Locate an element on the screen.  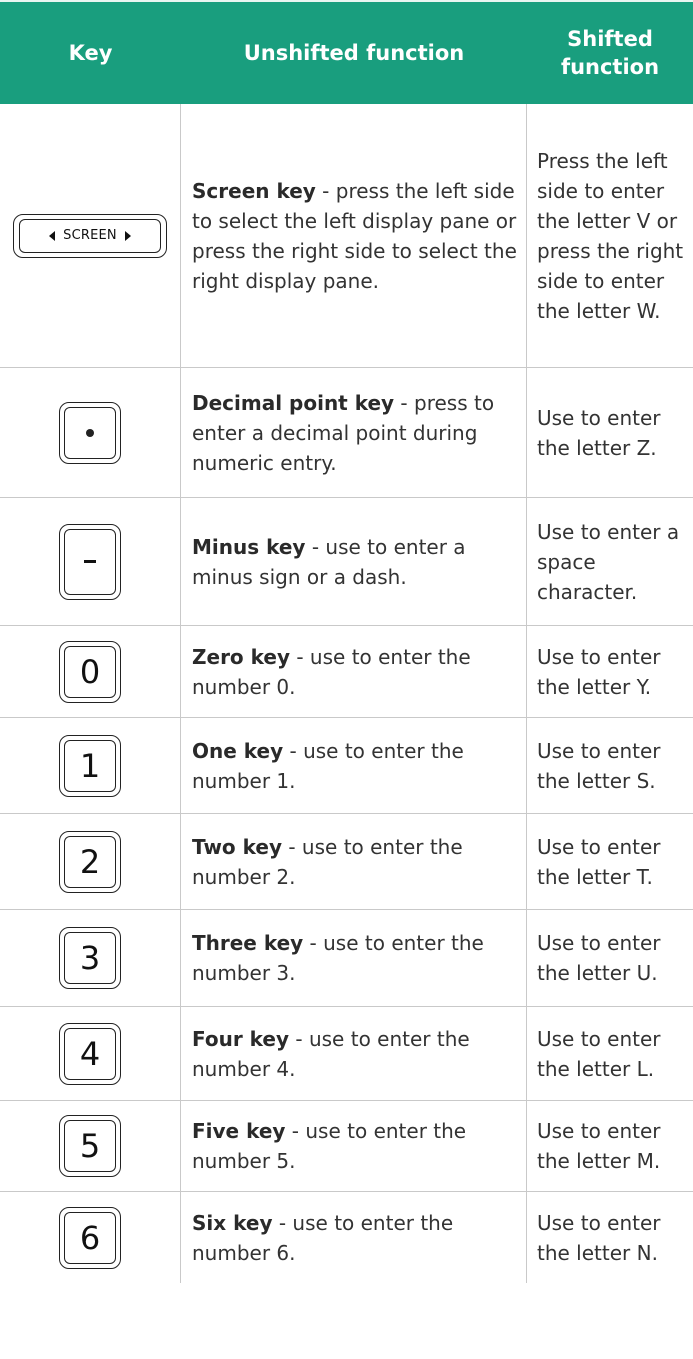
shifted-cell: Use to enter the letter Y. is located at coordinates (610, 671).